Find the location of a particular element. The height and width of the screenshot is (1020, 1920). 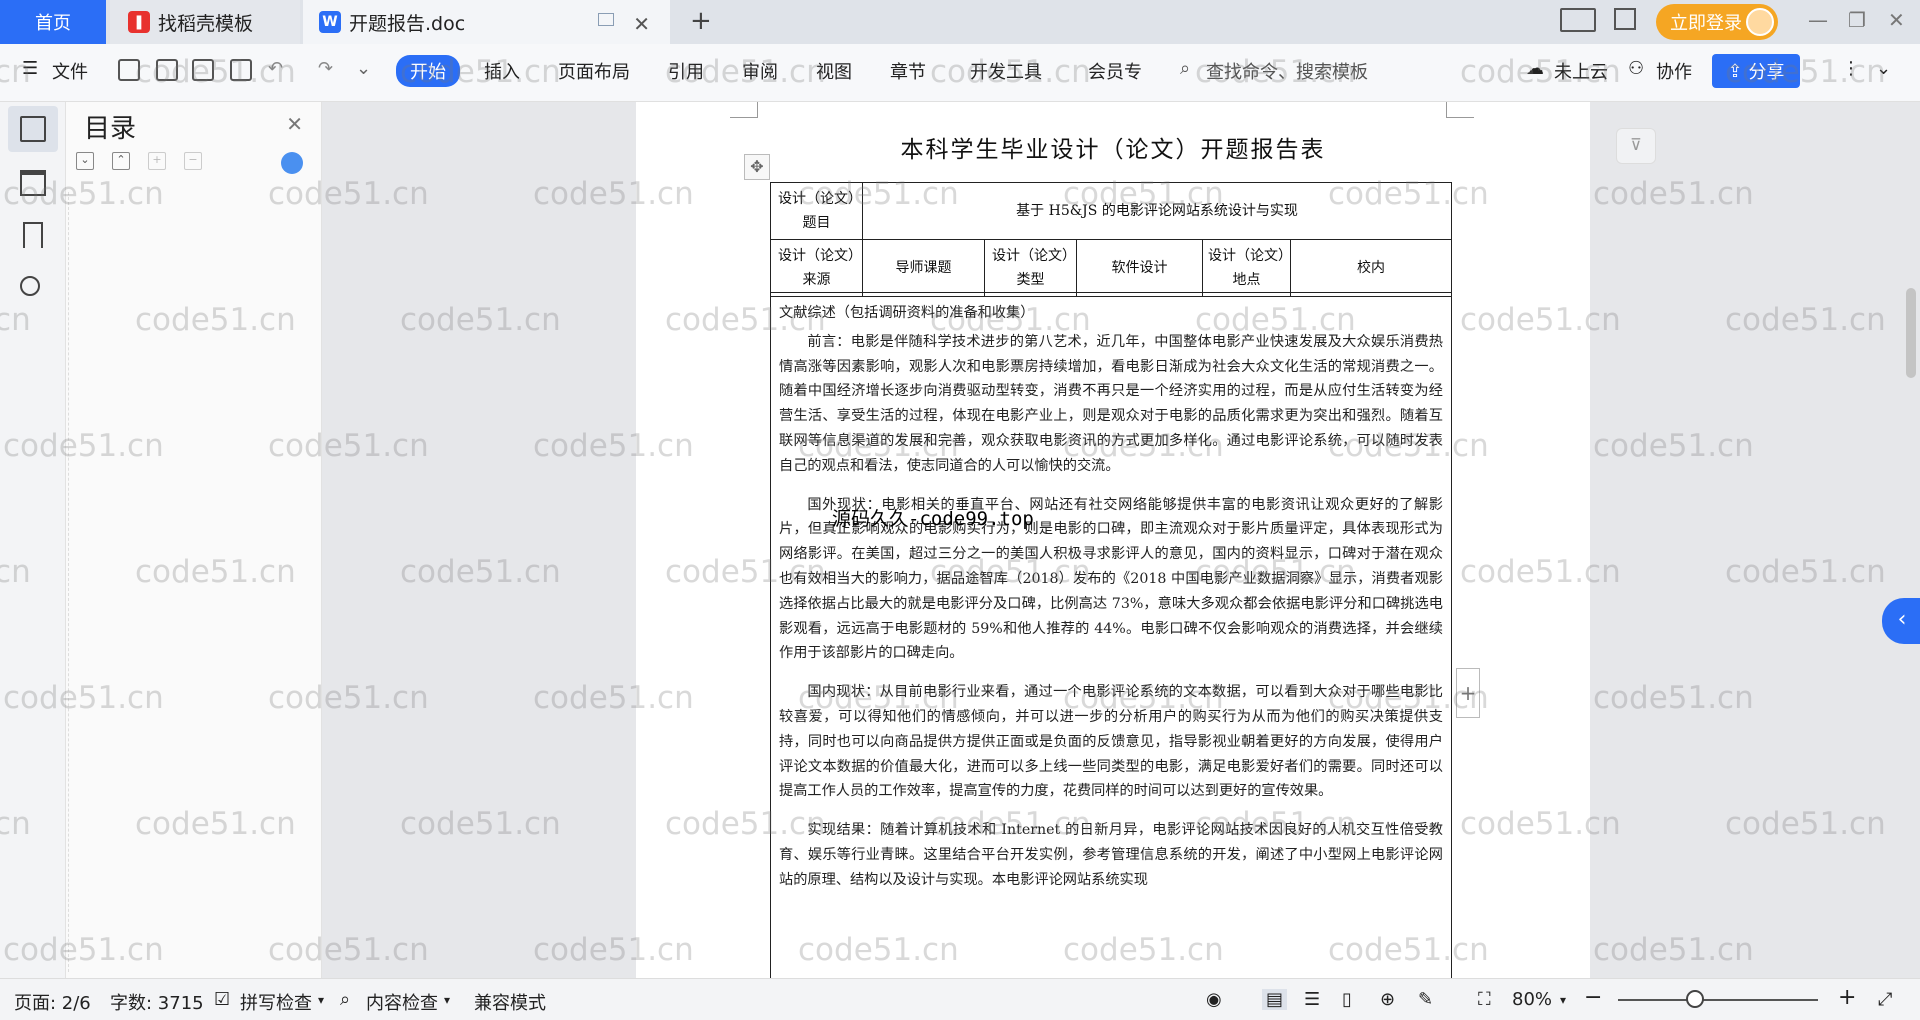

zoom-slider is located at coordinates (1718, 1000).